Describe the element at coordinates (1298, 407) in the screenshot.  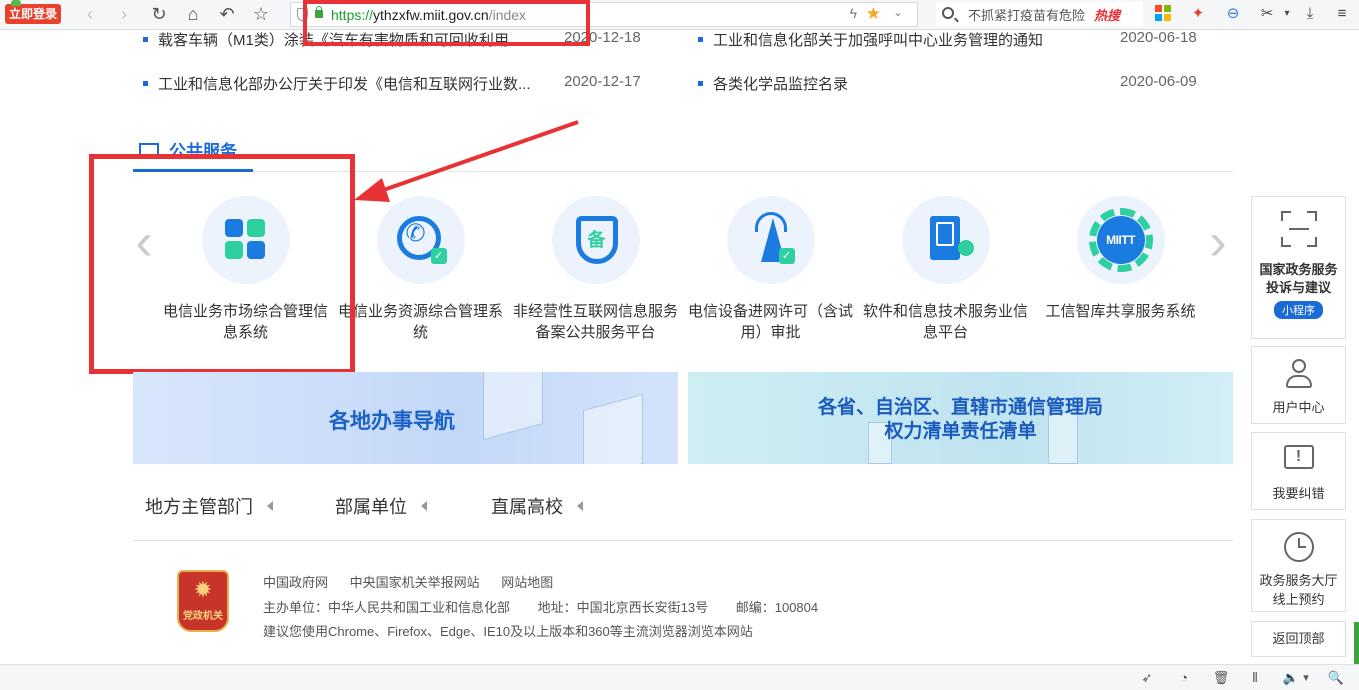
I see `side-user-center-label: 用户中心` at that location.